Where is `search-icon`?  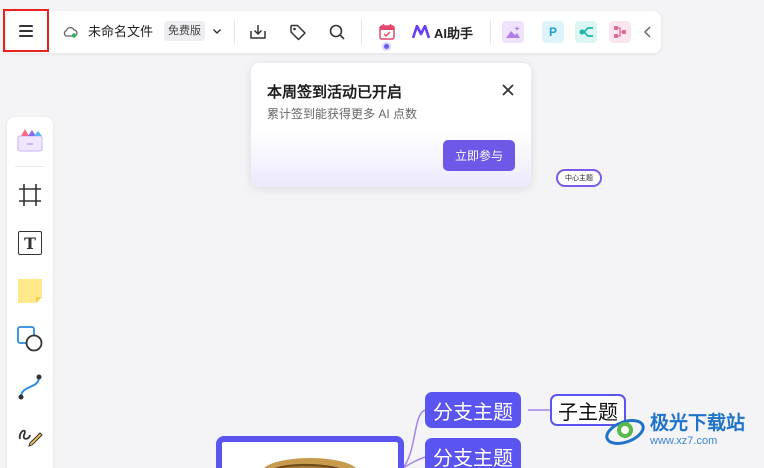
search-icon is located at coordinates (337, 32).